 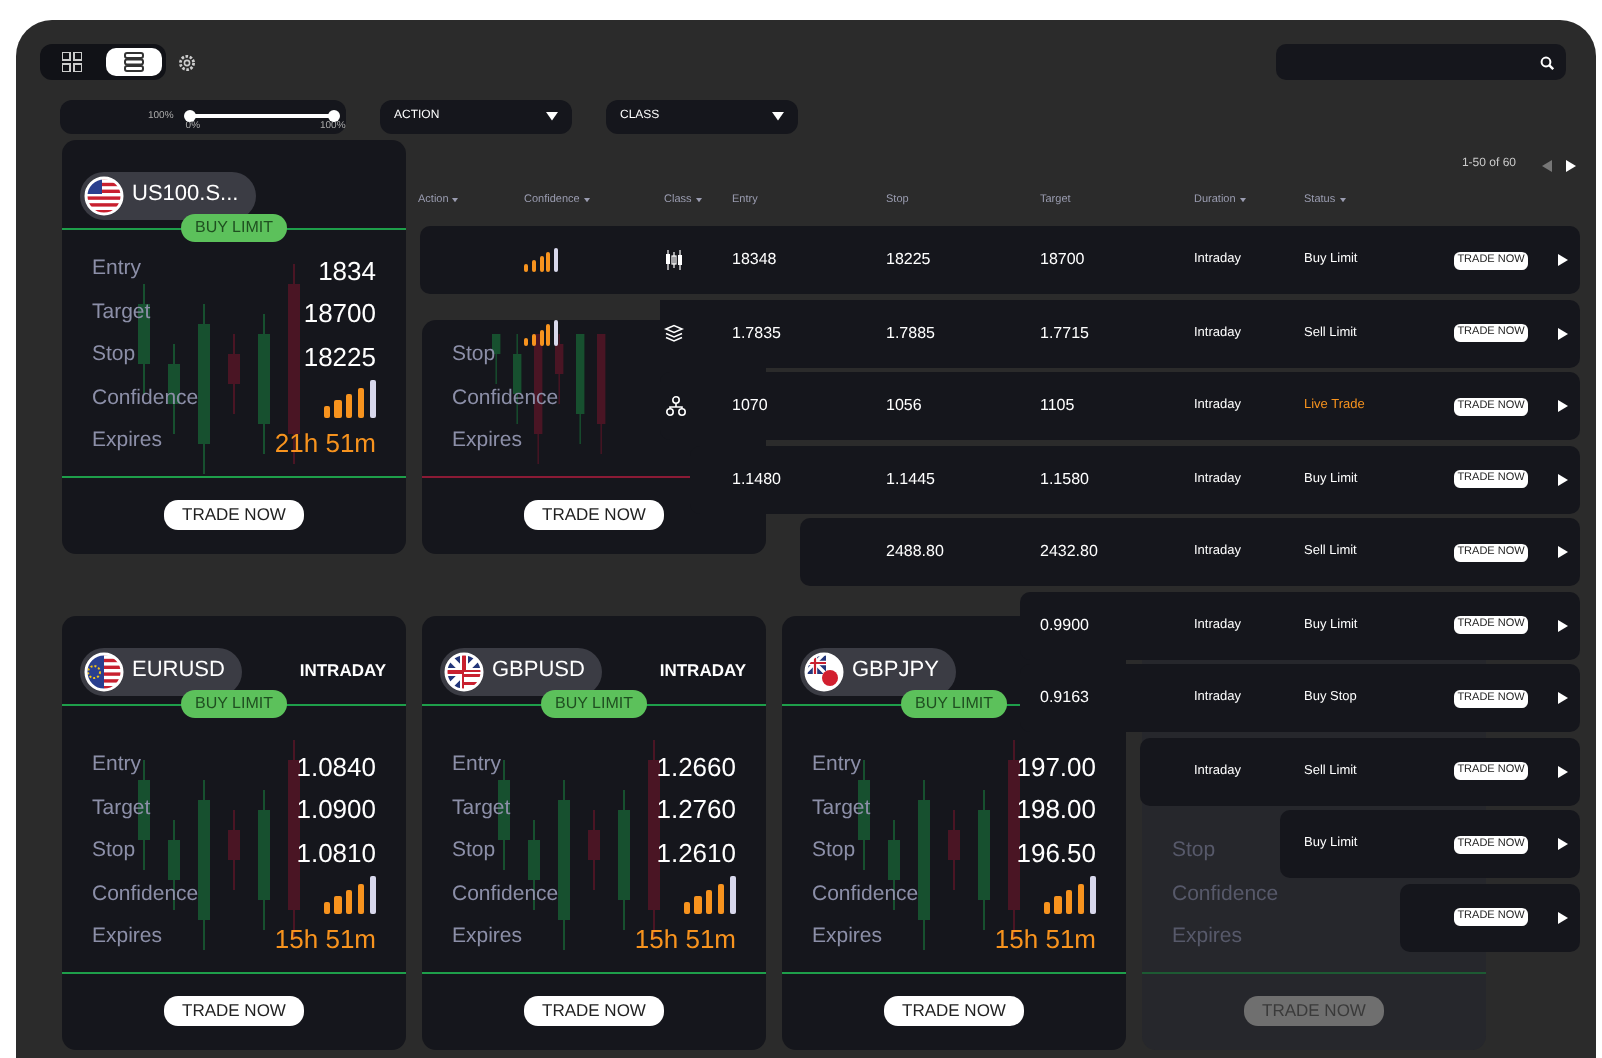 I want to click on list-icon, so click(x=134, y=62).